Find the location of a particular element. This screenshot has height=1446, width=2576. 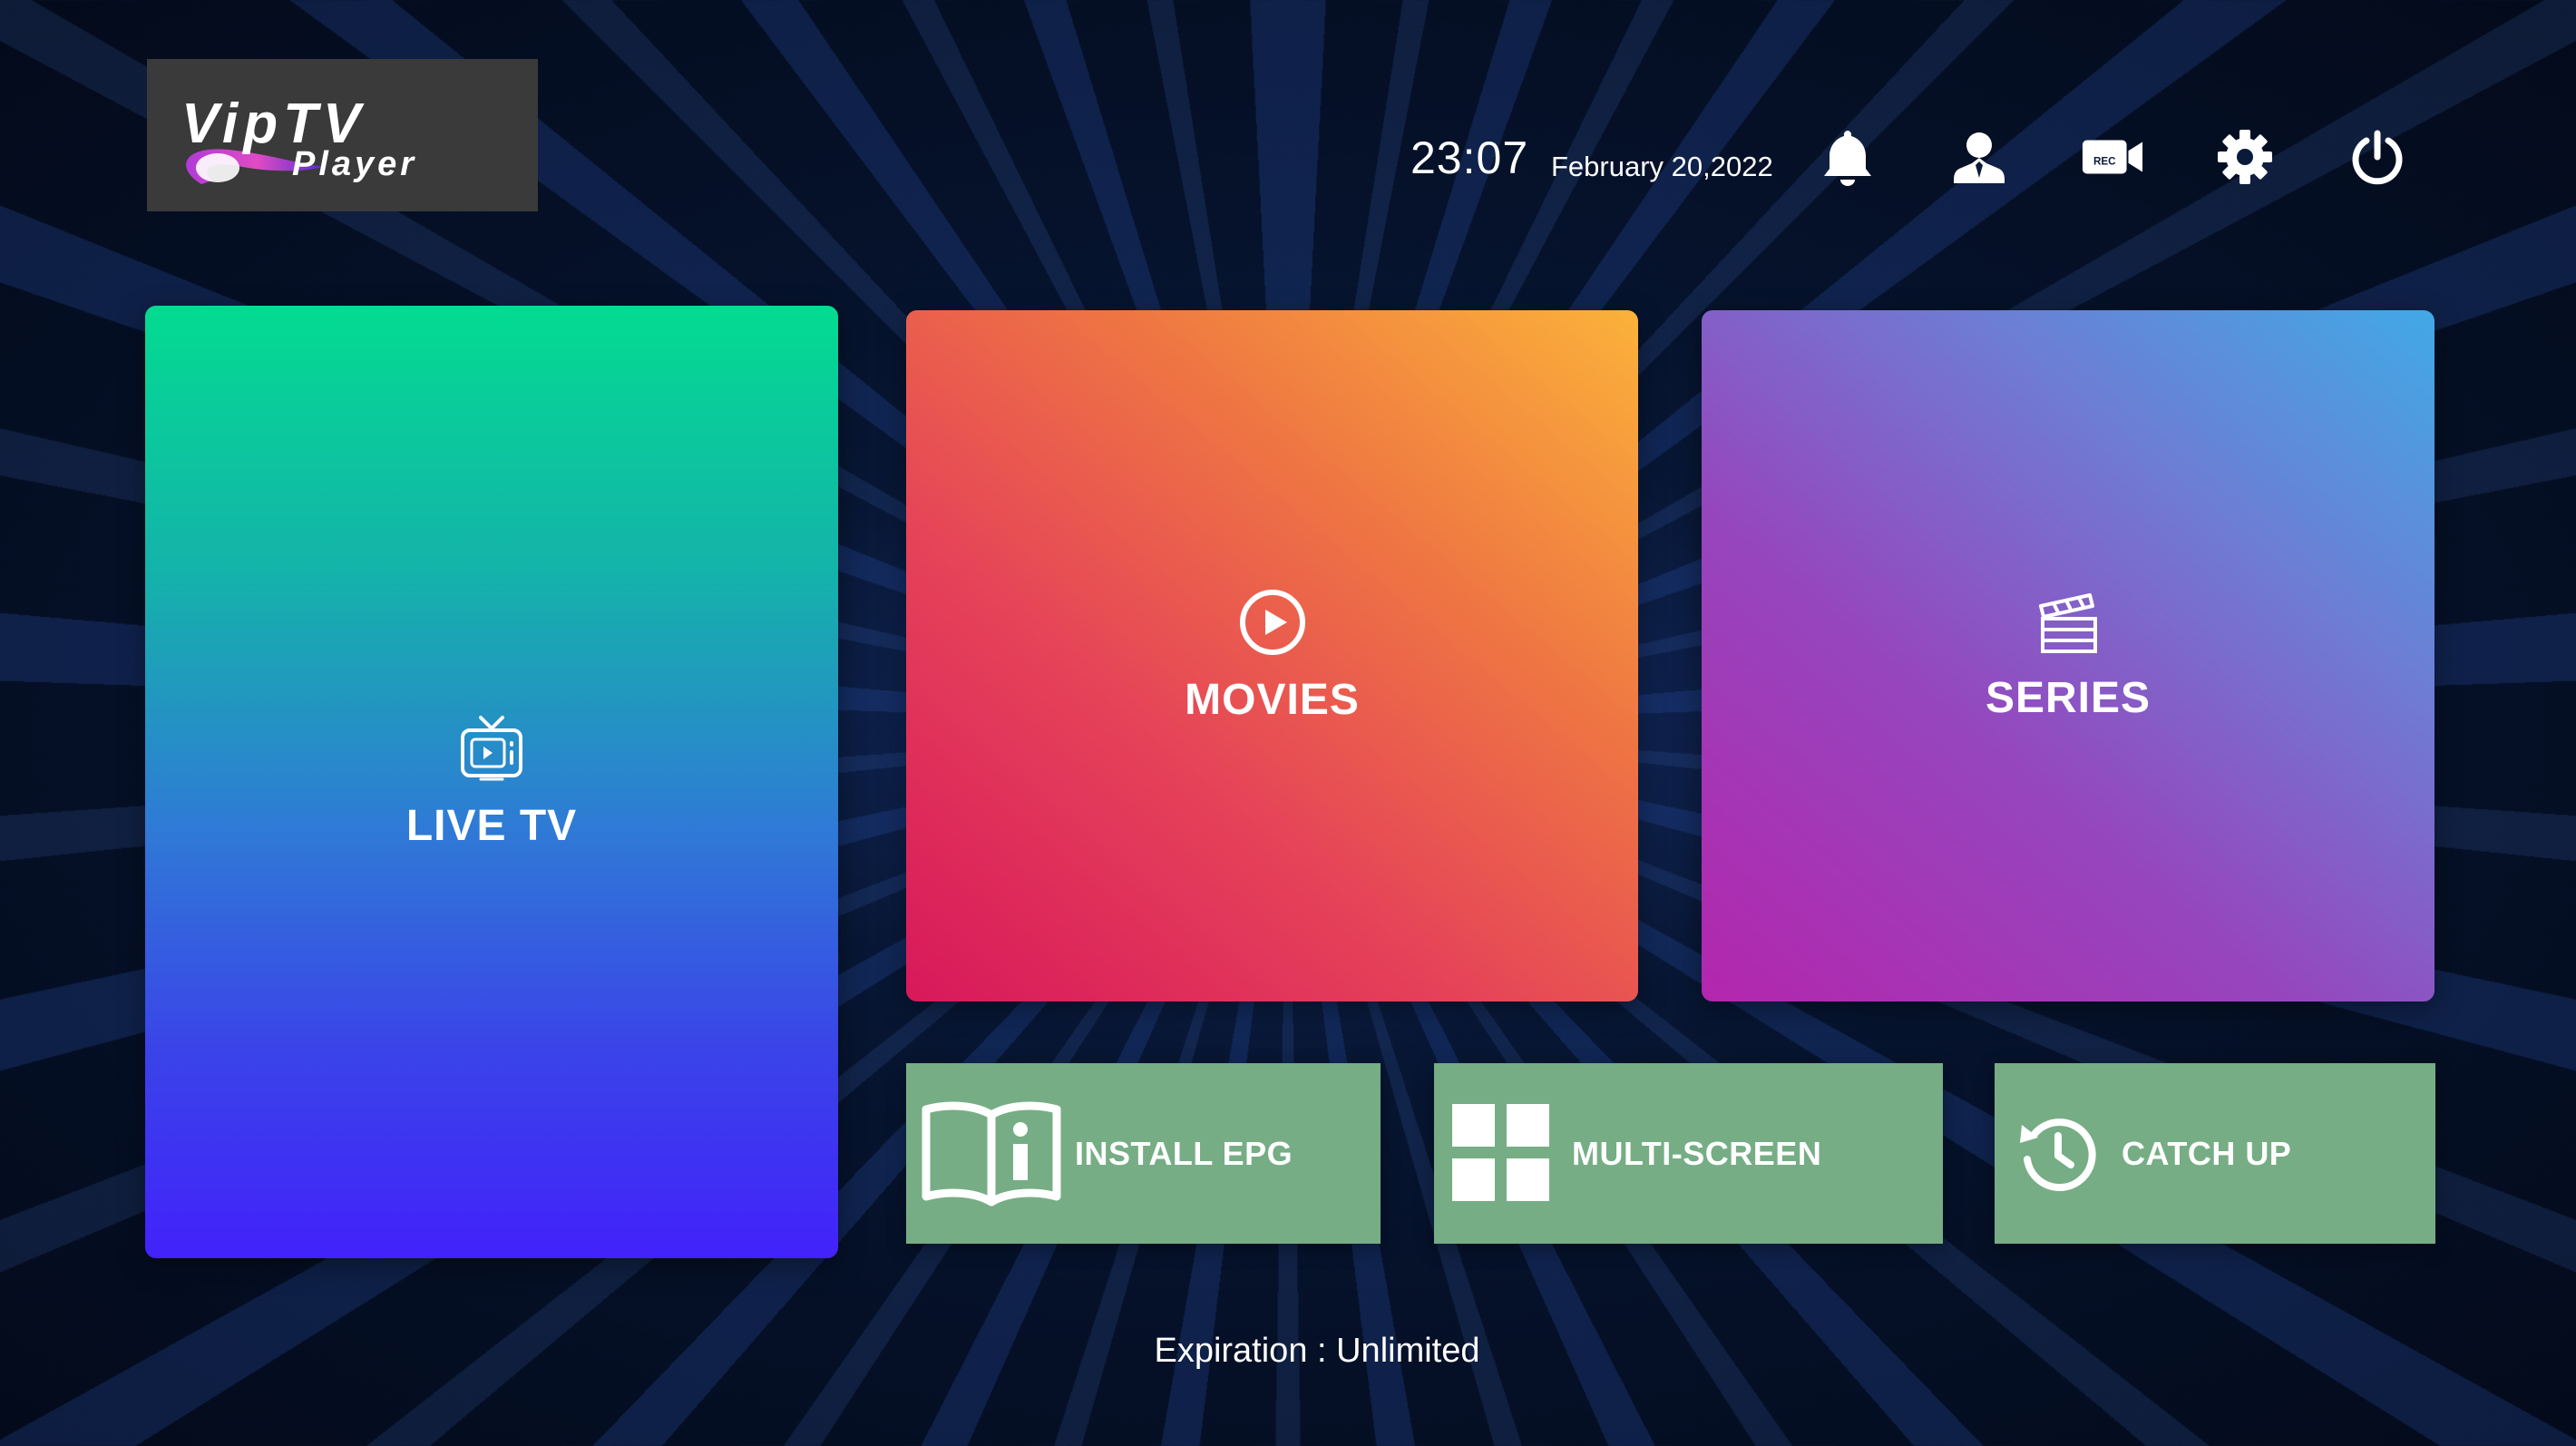

live-tv-label: LIVE TV is located at coordinates (491, 826).